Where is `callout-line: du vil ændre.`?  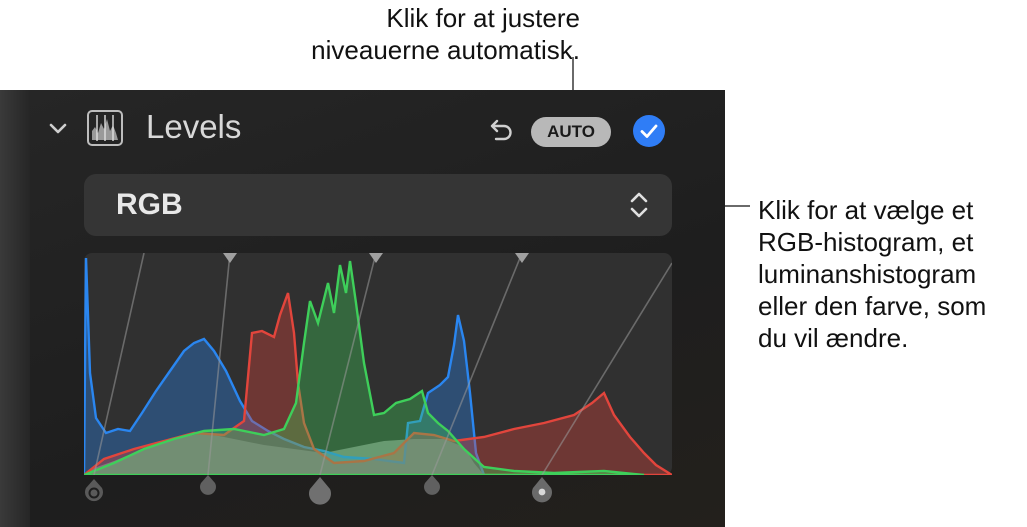 callout-line: du vil ændre. is located at coordinates (833, 338).